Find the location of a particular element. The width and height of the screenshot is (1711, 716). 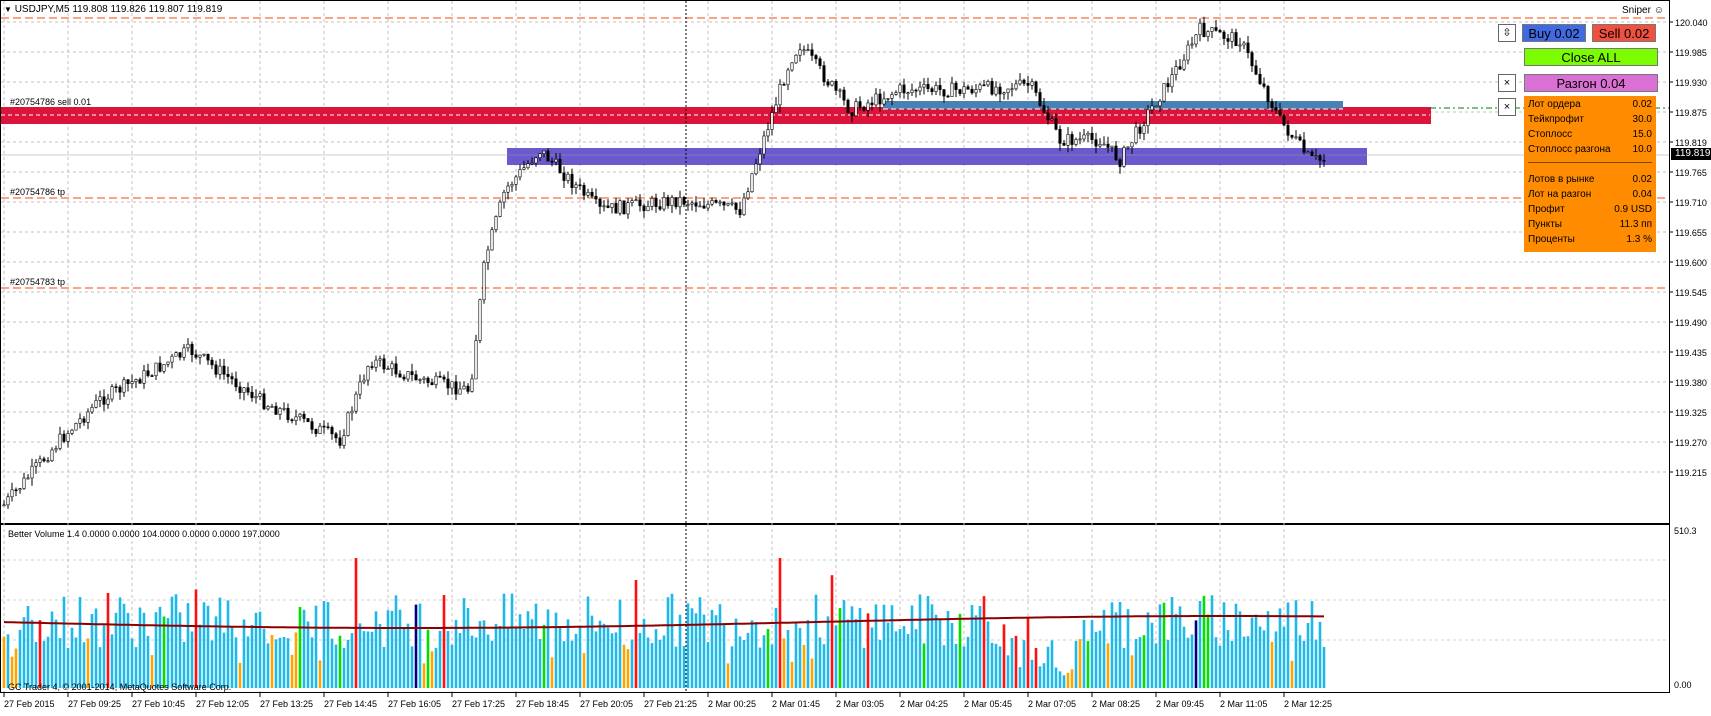

close-x-button-1: × is located at coordinates (1507, 83).